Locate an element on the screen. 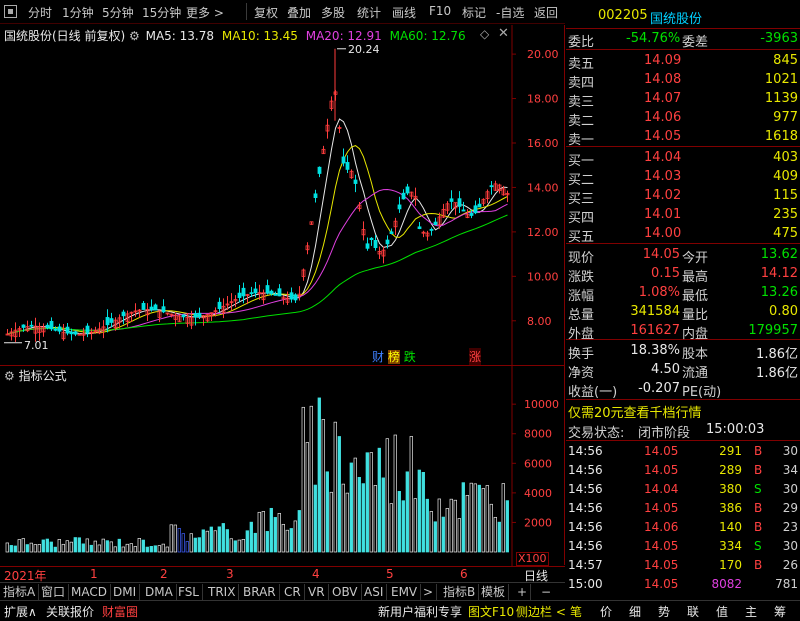 Image resolution: width=800 pixels, height=621 pixels. ask-level-row: 卖四 14.08 1021 is located at coordinates (683, 80).